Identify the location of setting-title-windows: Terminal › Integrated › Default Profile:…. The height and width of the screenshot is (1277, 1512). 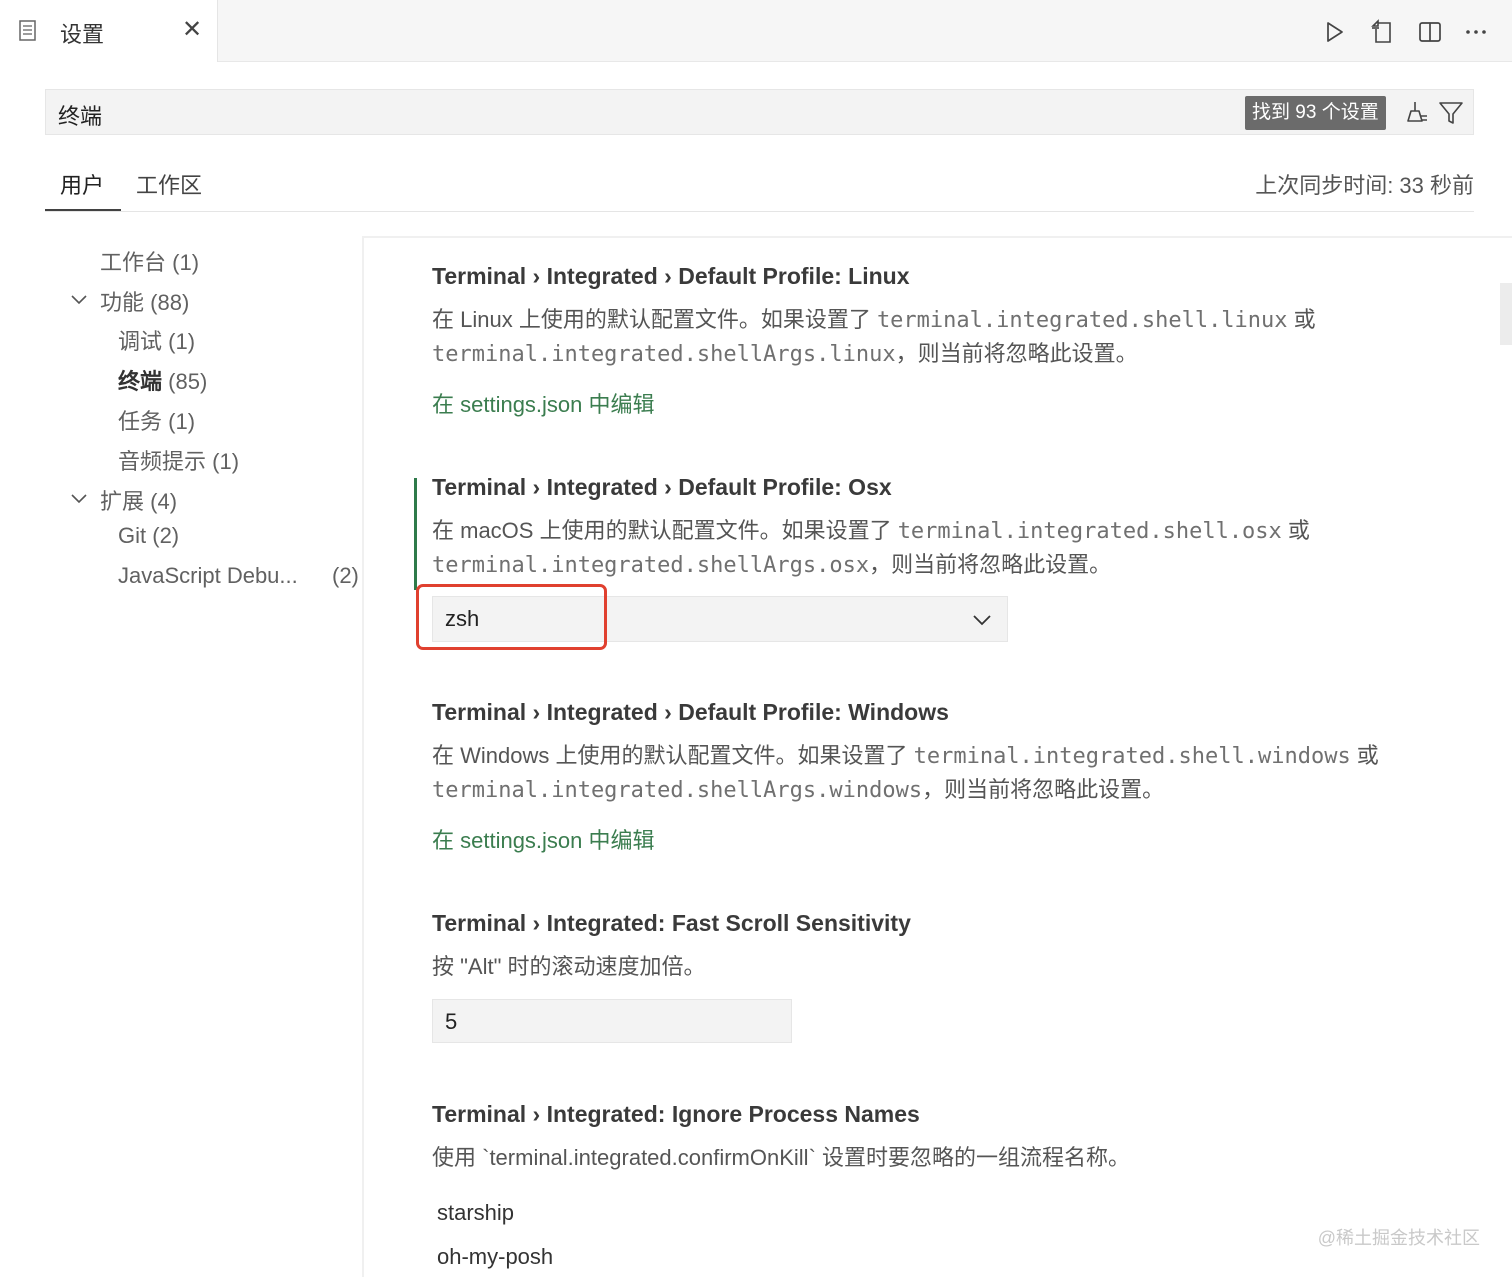
(690, 712).